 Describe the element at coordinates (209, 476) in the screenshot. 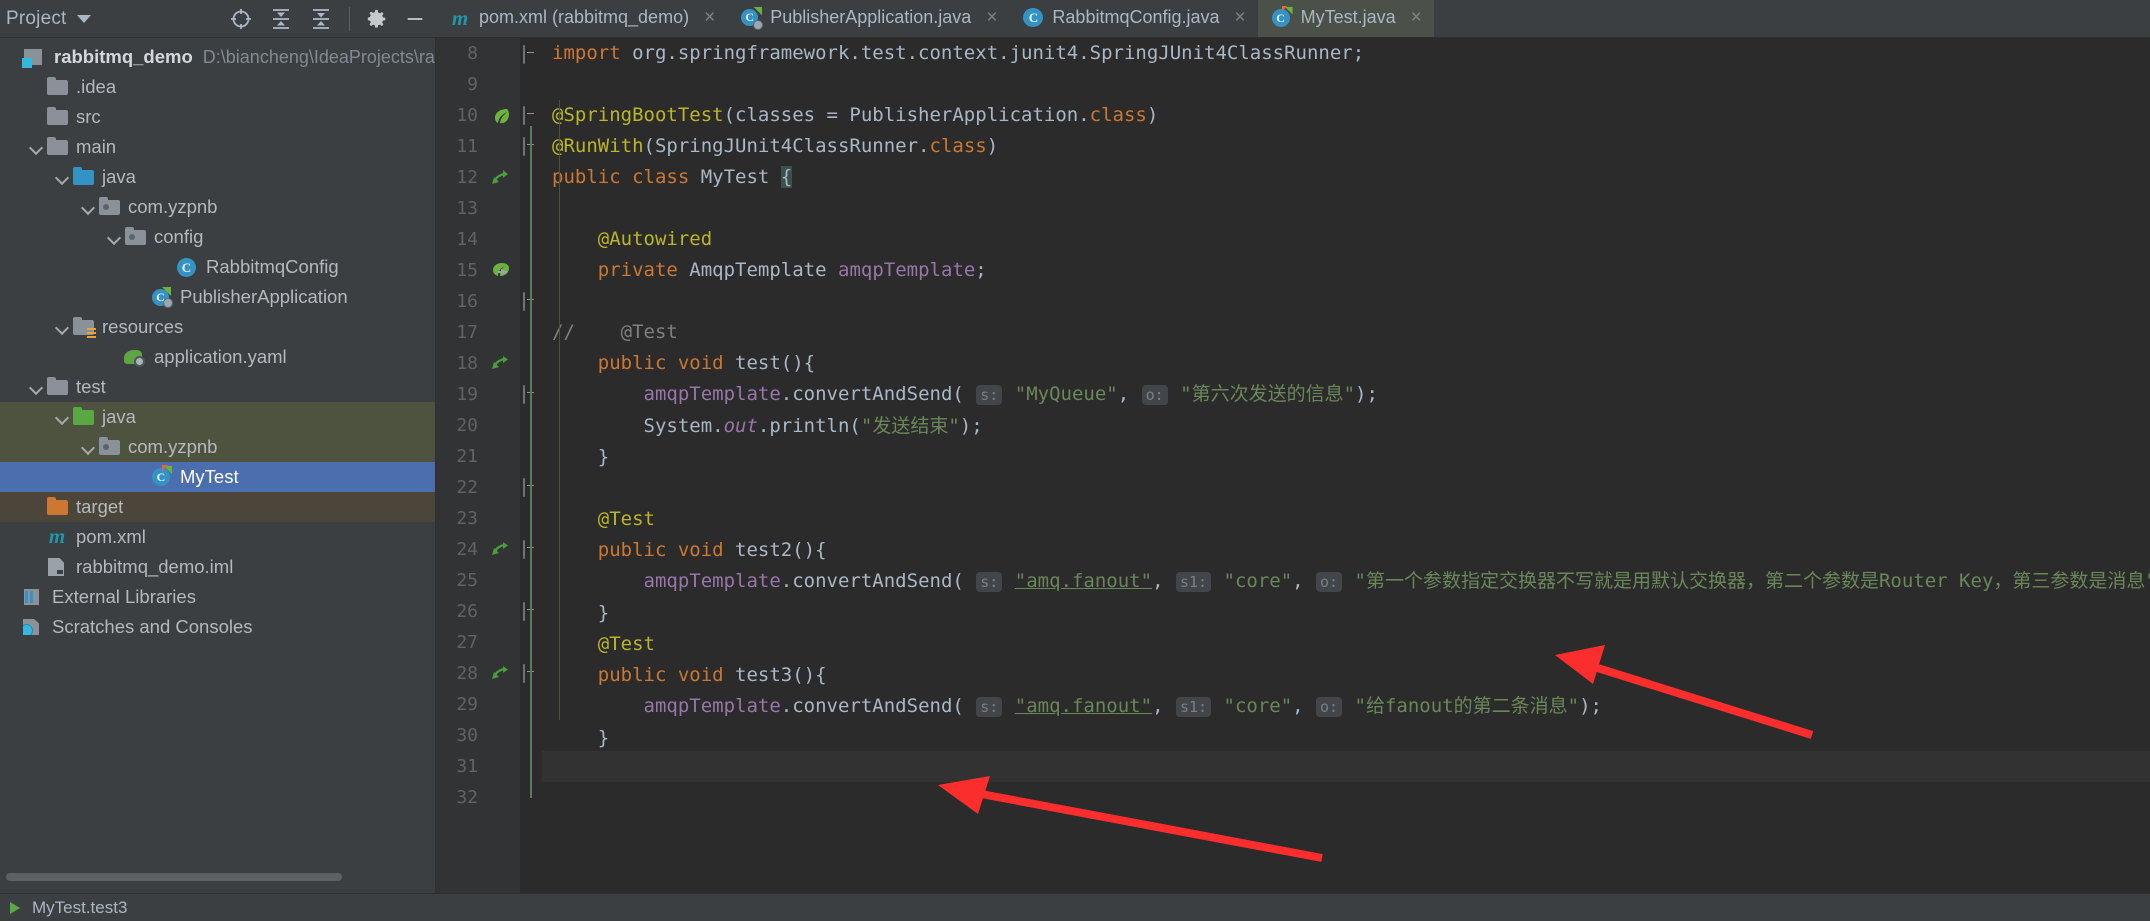

I see `tree-node-label: MyTest` at that location.